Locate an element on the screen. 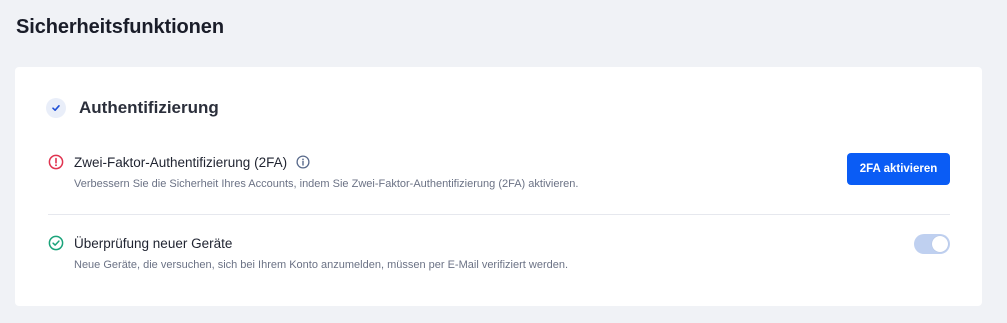 The width and height of the screenshot is (1007, 323). activate-2fa-button: 2FA aktivieren is located at coordinates (898, 169).